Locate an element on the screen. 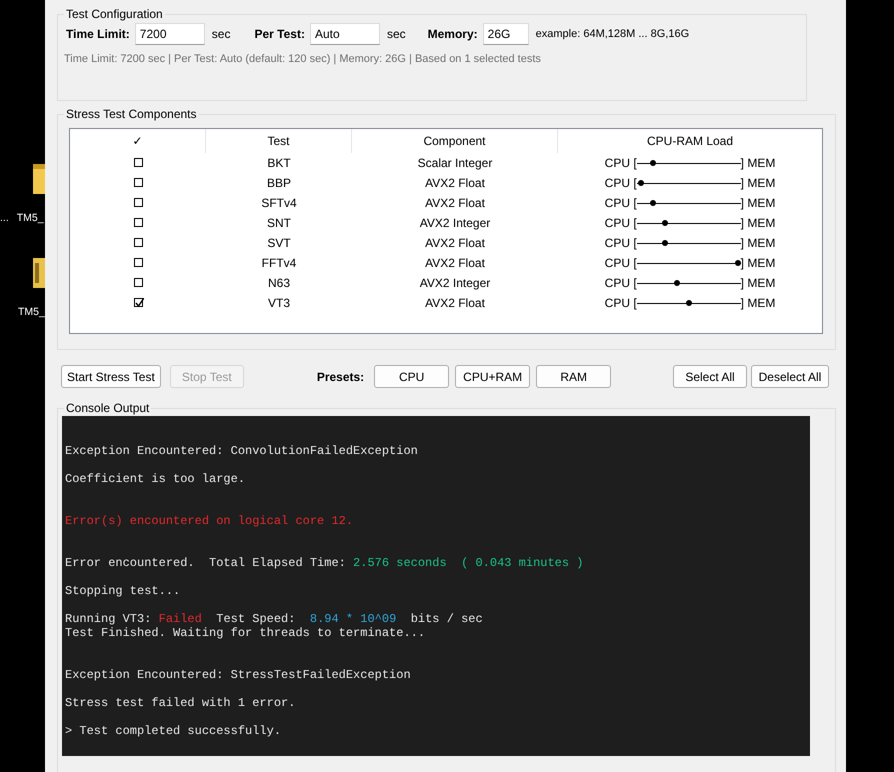 The image size is (894, 772). preset-button: RAM is located at coordinates (574, 376).